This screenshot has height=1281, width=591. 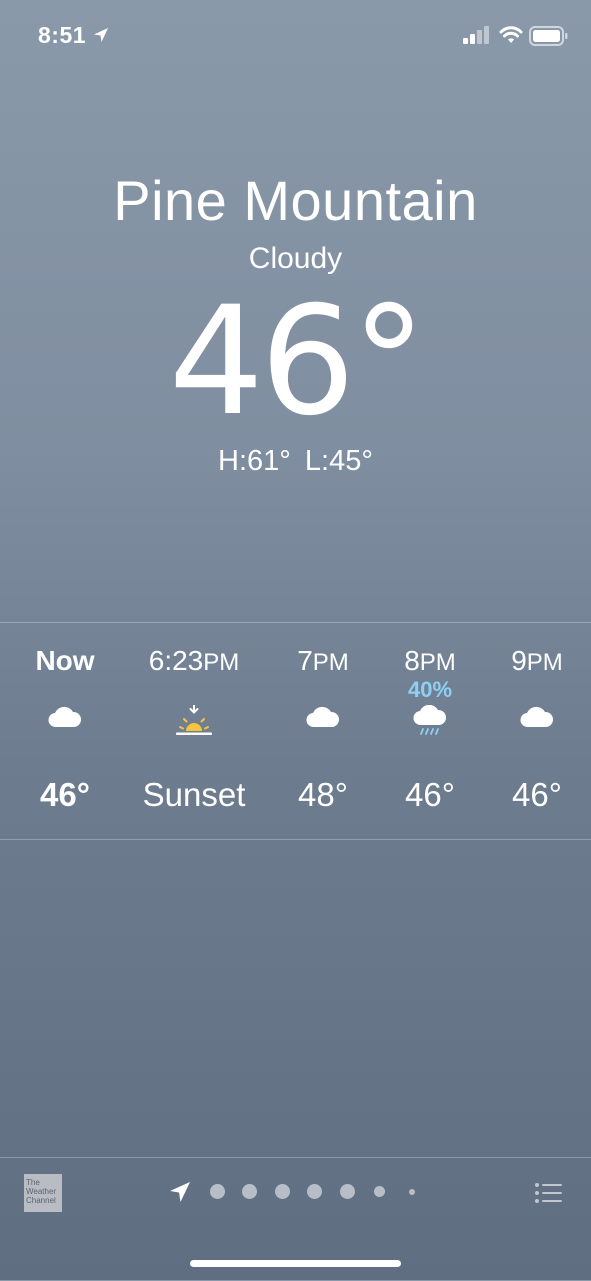 What do you see at coordinates (295, 200) in the screenshot?
I see `location-name: Pine Mountain` at bounding box center [295, 200].